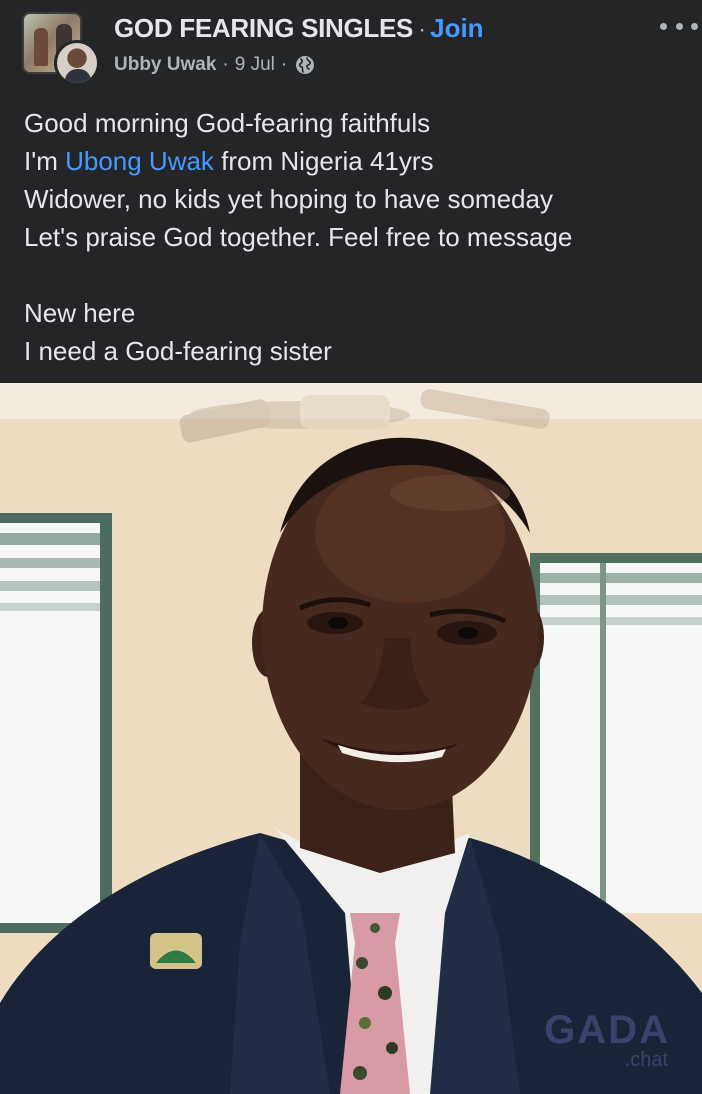 The width and height of the screenshot is (702, 1094). What do you see at coordinates (77, 63) in the screenshot?
I see `author-avatar` at bounding box center [77, 63].